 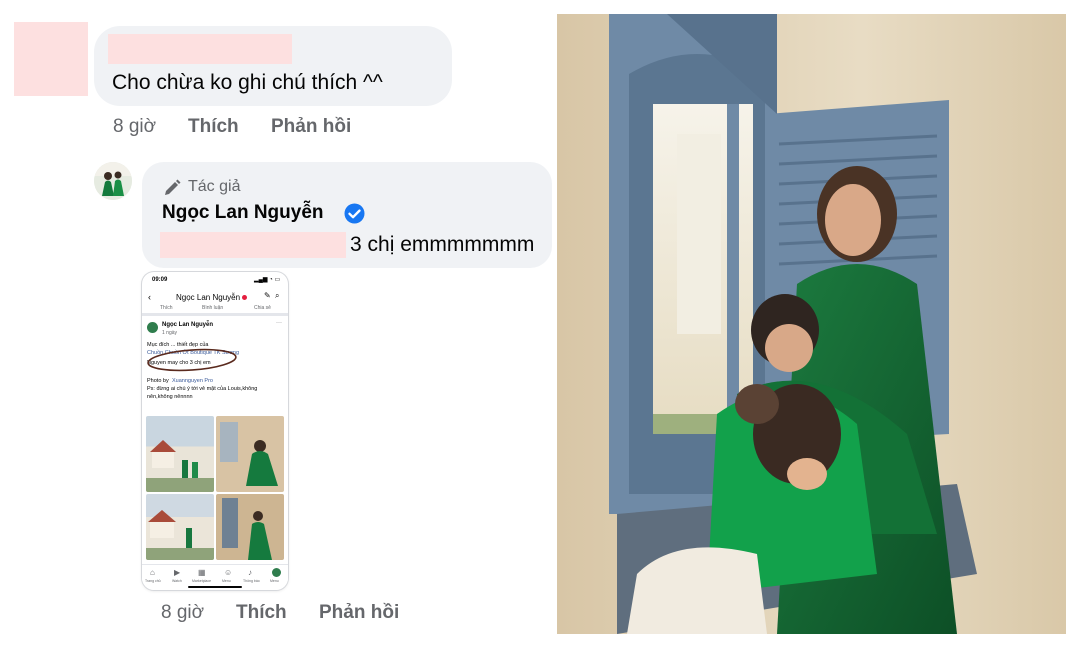 What do you see at coordinates (152, 572) in the screenshot?
I see `nav-home-icon: ⌂` at bounding box center [152, 572].